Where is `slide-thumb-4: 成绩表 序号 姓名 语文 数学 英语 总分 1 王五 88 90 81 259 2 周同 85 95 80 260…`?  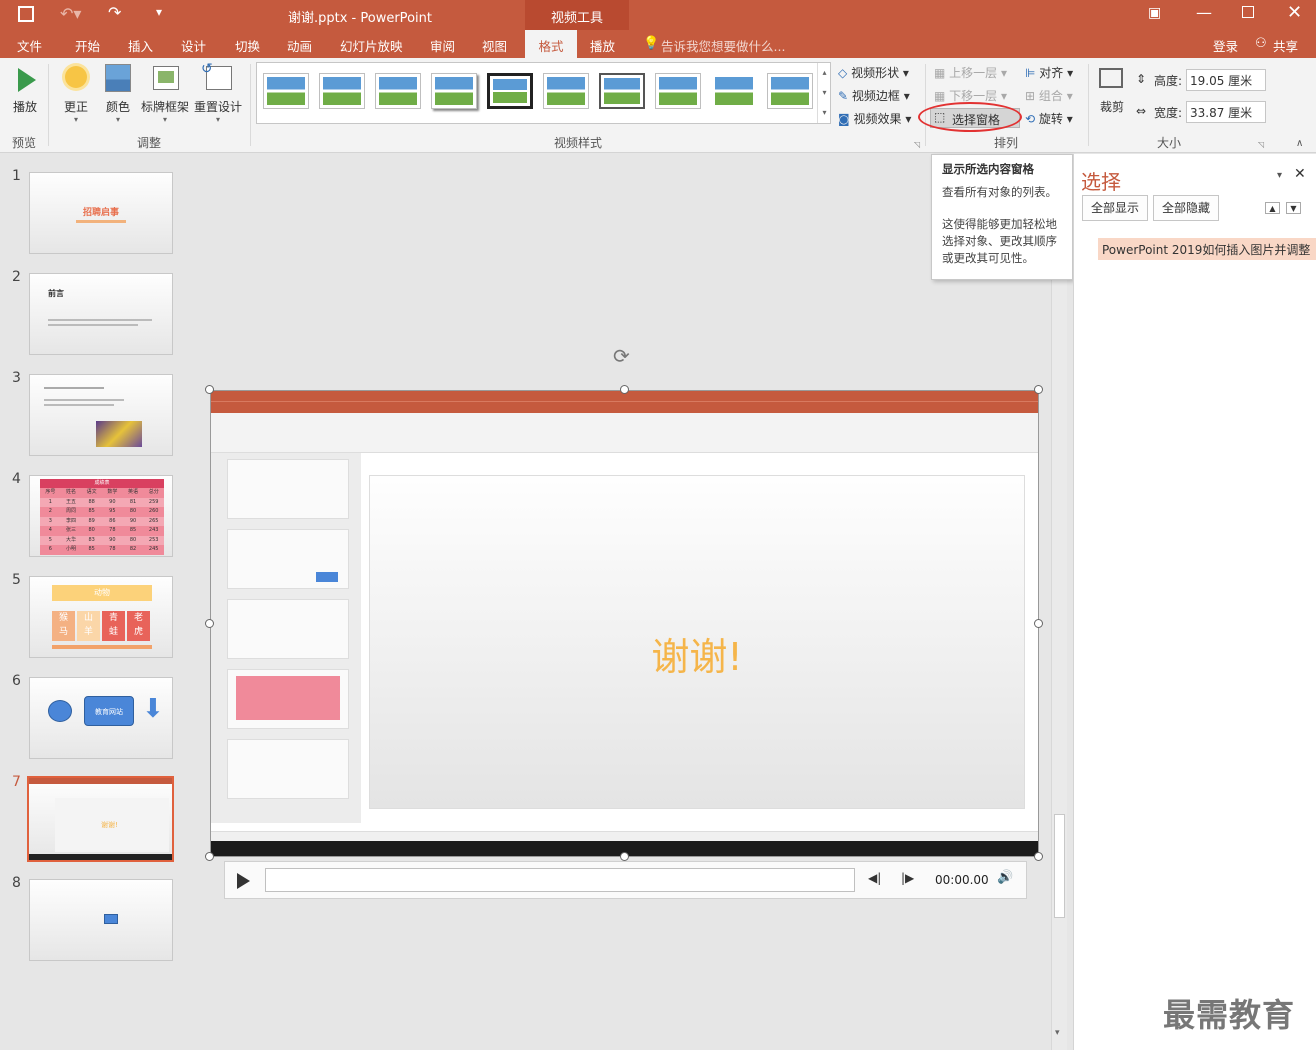 slide-thumb-4: 成绩表 序号 姓名 语文 数学 英语 总分 1 王五 88 90 81 259 2 周同 85 95 80 260… is located at coordinates (101, 516).